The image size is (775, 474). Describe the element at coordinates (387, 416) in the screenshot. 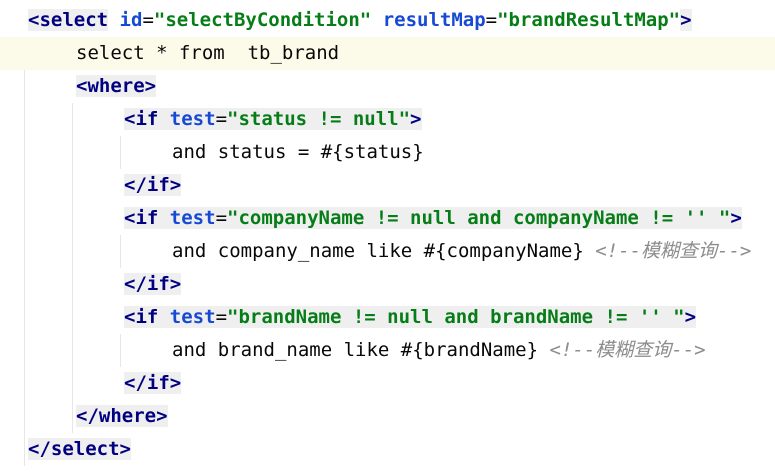

I see `code-line: </where>` at that location.